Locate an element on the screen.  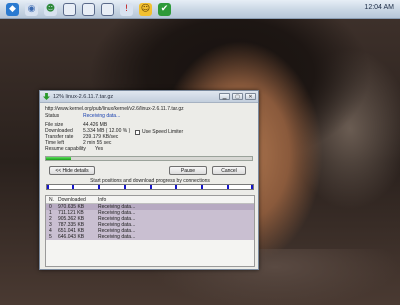
row-number: 5 is located at coordinates (50, 237).